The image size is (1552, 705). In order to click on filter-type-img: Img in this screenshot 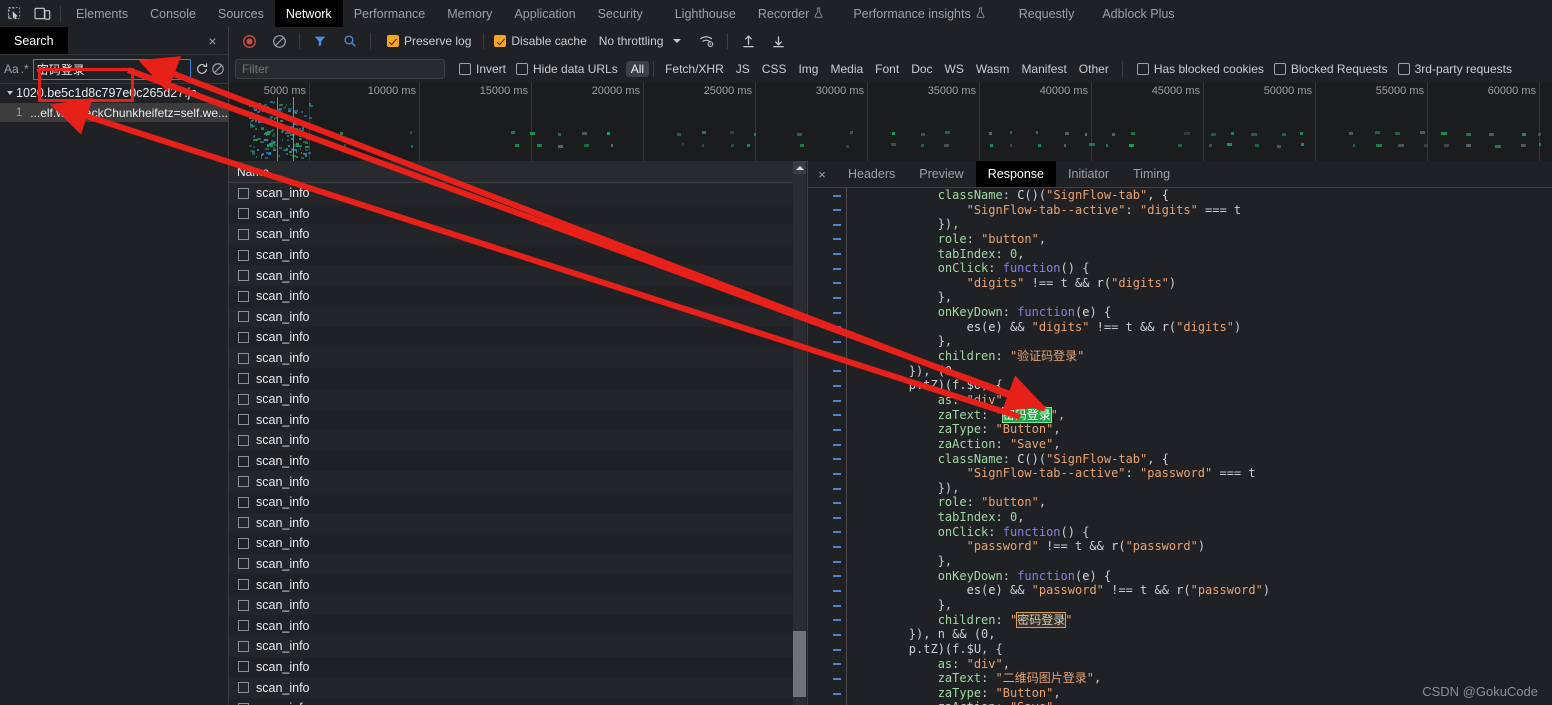, I will do `click(808, 69)`.